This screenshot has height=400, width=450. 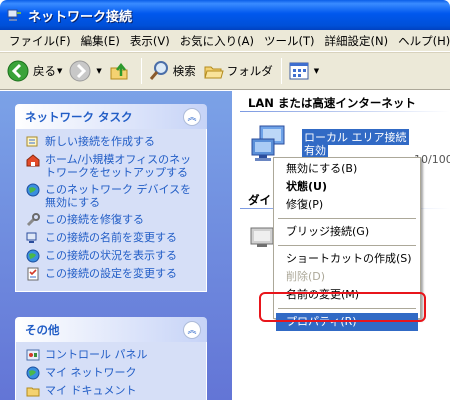 I want to click on menu-advanced: 詳細設定(N), so click(x=357, y=41).